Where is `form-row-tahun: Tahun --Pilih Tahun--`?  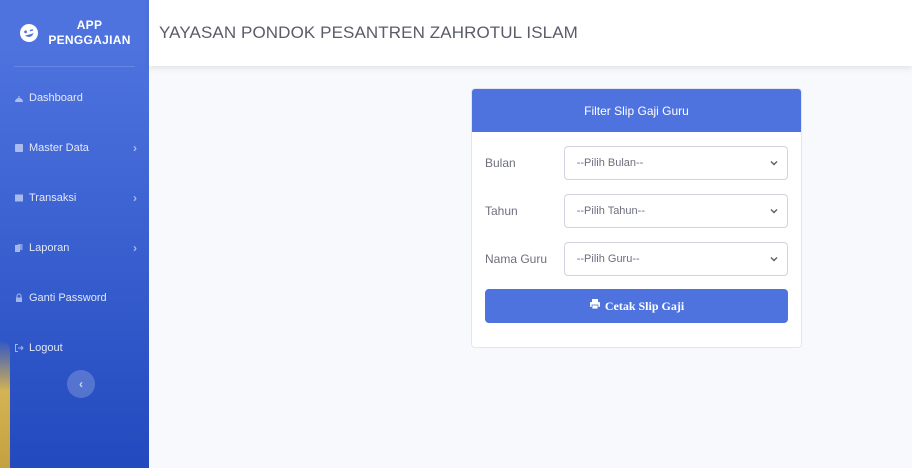
form-row-tahun: Tahun --Pilih Tahun-- is located at coordinates (636, 211).